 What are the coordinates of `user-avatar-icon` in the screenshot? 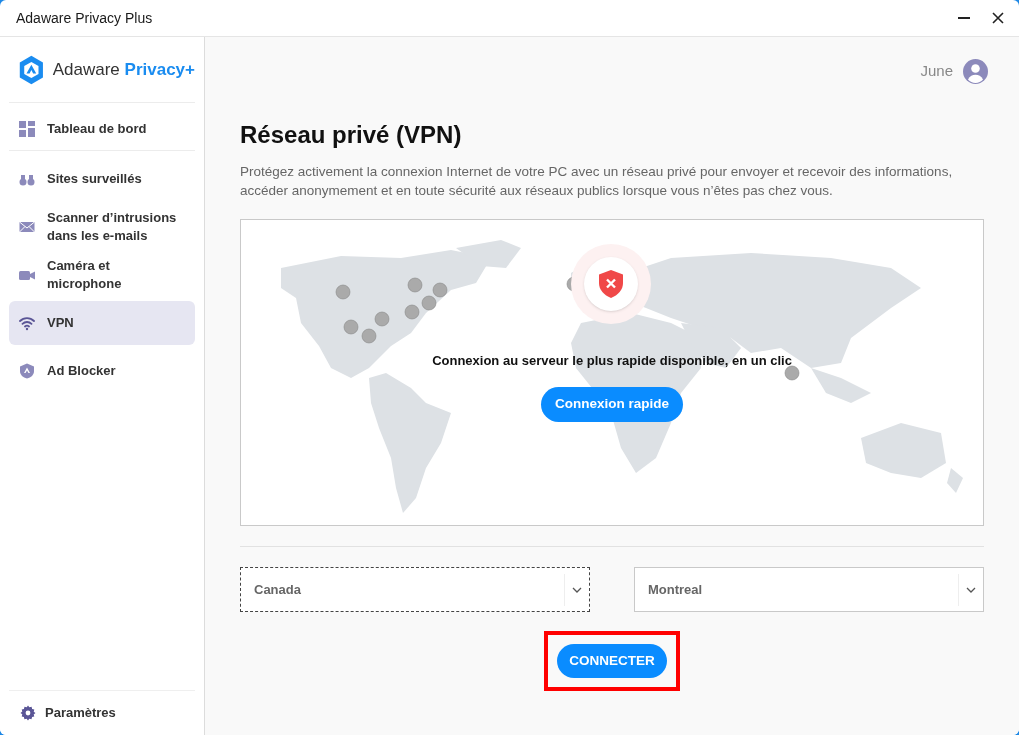 It's located at (975, 71).